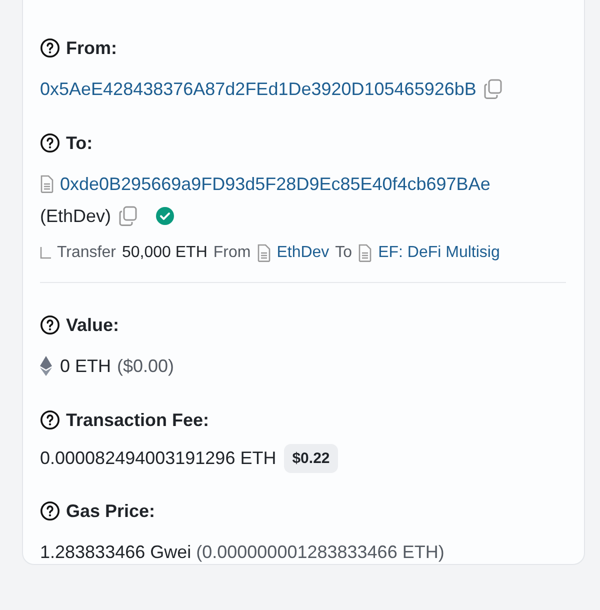  What do you see at coordinates (79, 143) in the screenshot?
I see `field-label: To:` at bounding box center [79, 143].